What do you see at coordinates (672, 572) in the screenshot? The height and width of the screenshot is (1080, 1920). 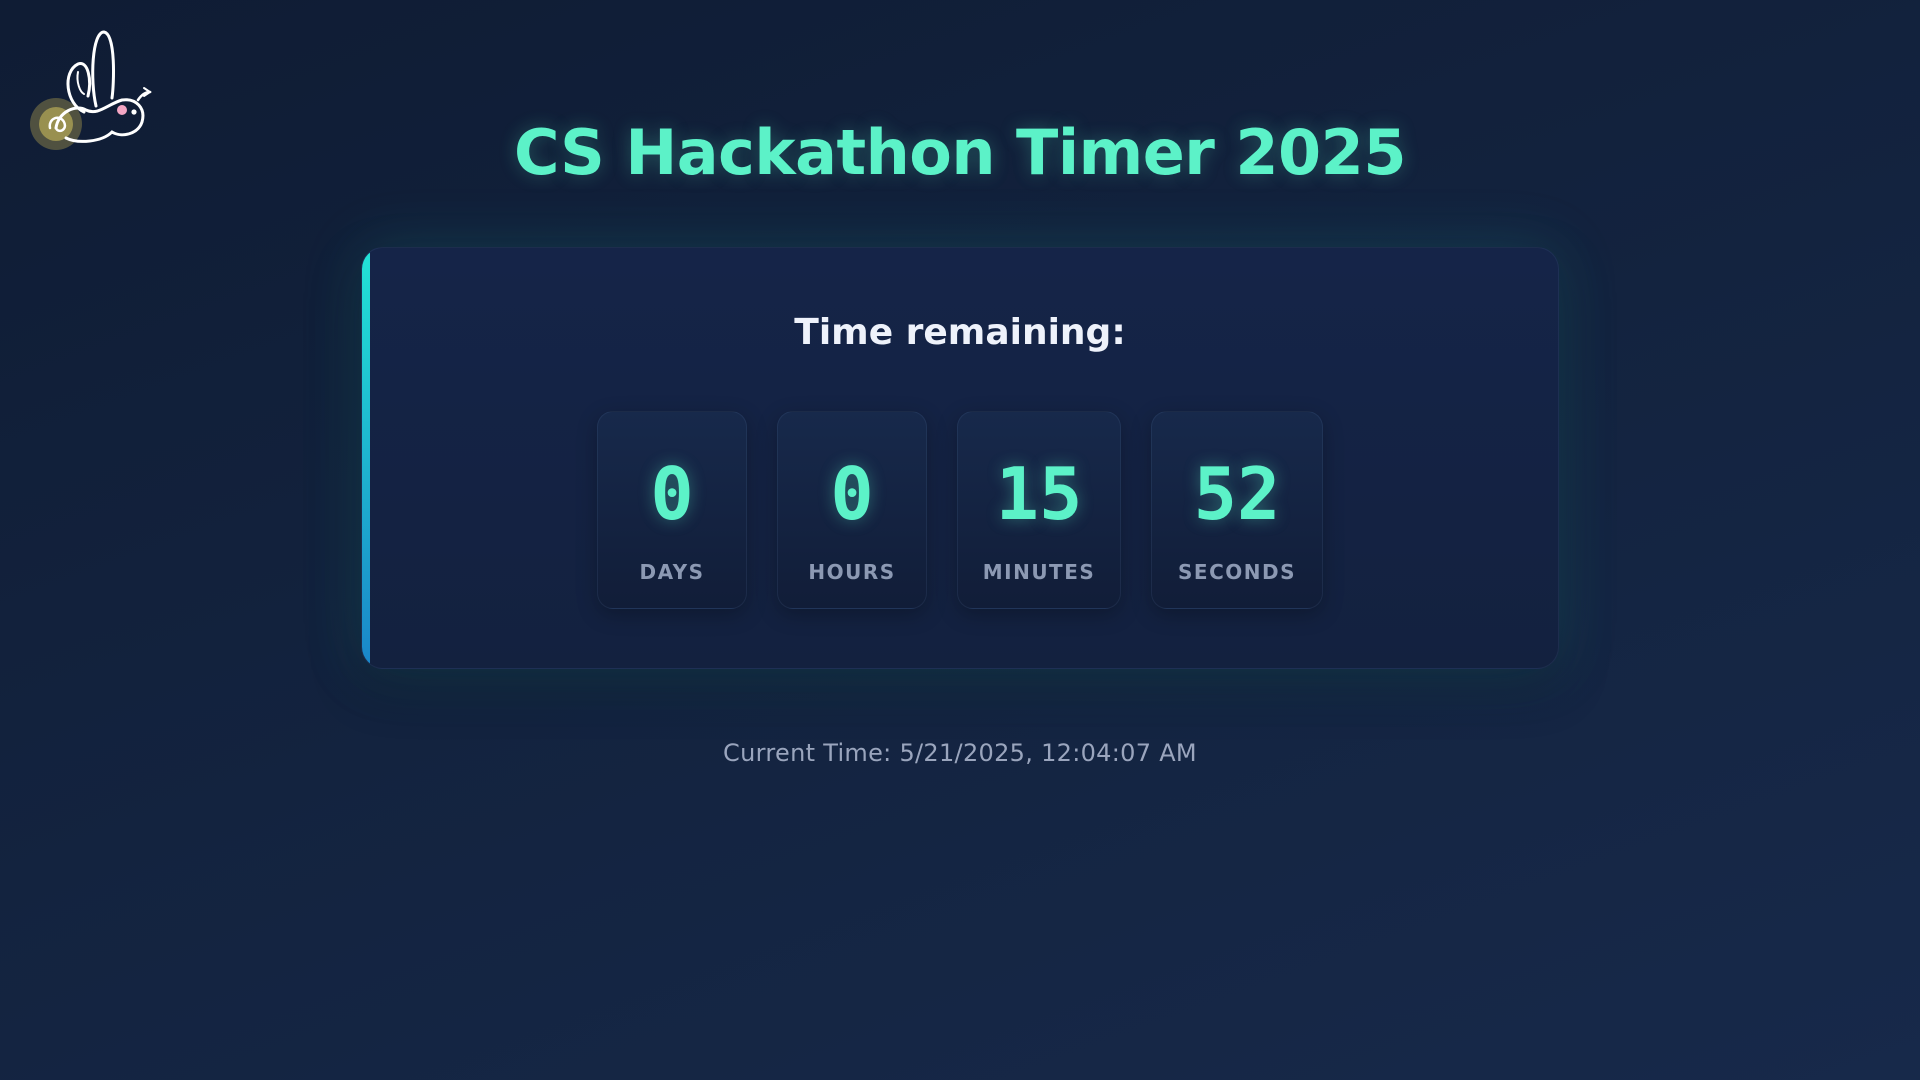 I see `days-label: DAYS` at bounding box center [672, 572].